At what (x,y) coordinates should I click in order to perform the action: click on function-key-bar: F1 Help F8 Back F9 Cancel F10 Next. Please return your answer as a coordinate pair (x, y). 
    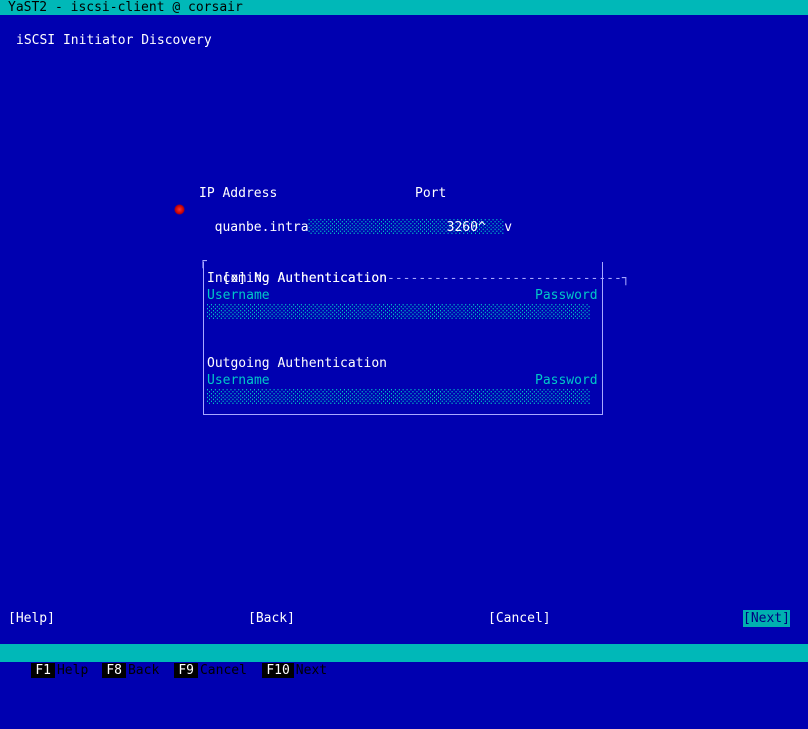
    Looking at the image, I should click on (404, 661).